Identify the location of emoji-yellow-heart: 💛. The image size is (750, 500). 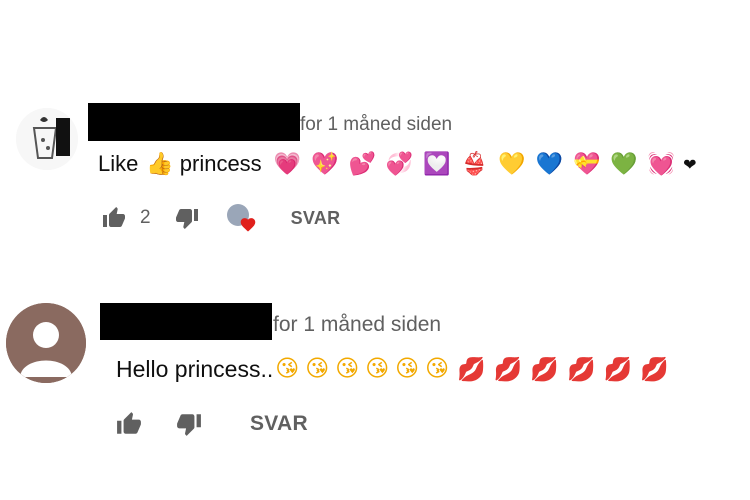
(512, 164).